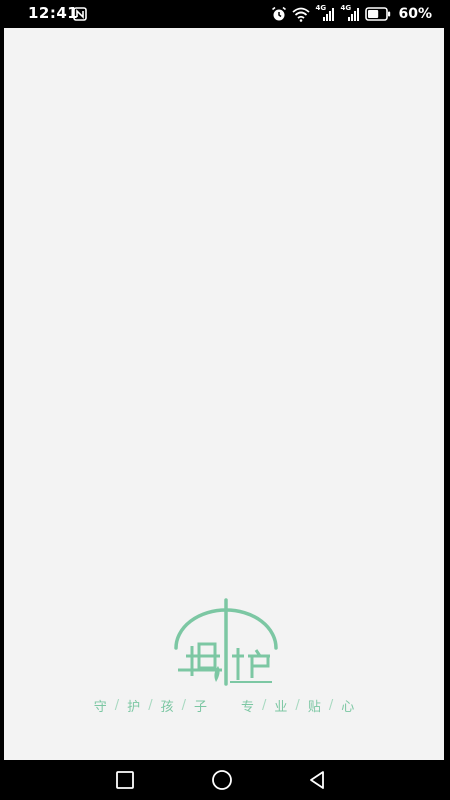  Describe the element at coordinates (415, 14) in the screenshot. I see `battery-percent: 60%` at that location.